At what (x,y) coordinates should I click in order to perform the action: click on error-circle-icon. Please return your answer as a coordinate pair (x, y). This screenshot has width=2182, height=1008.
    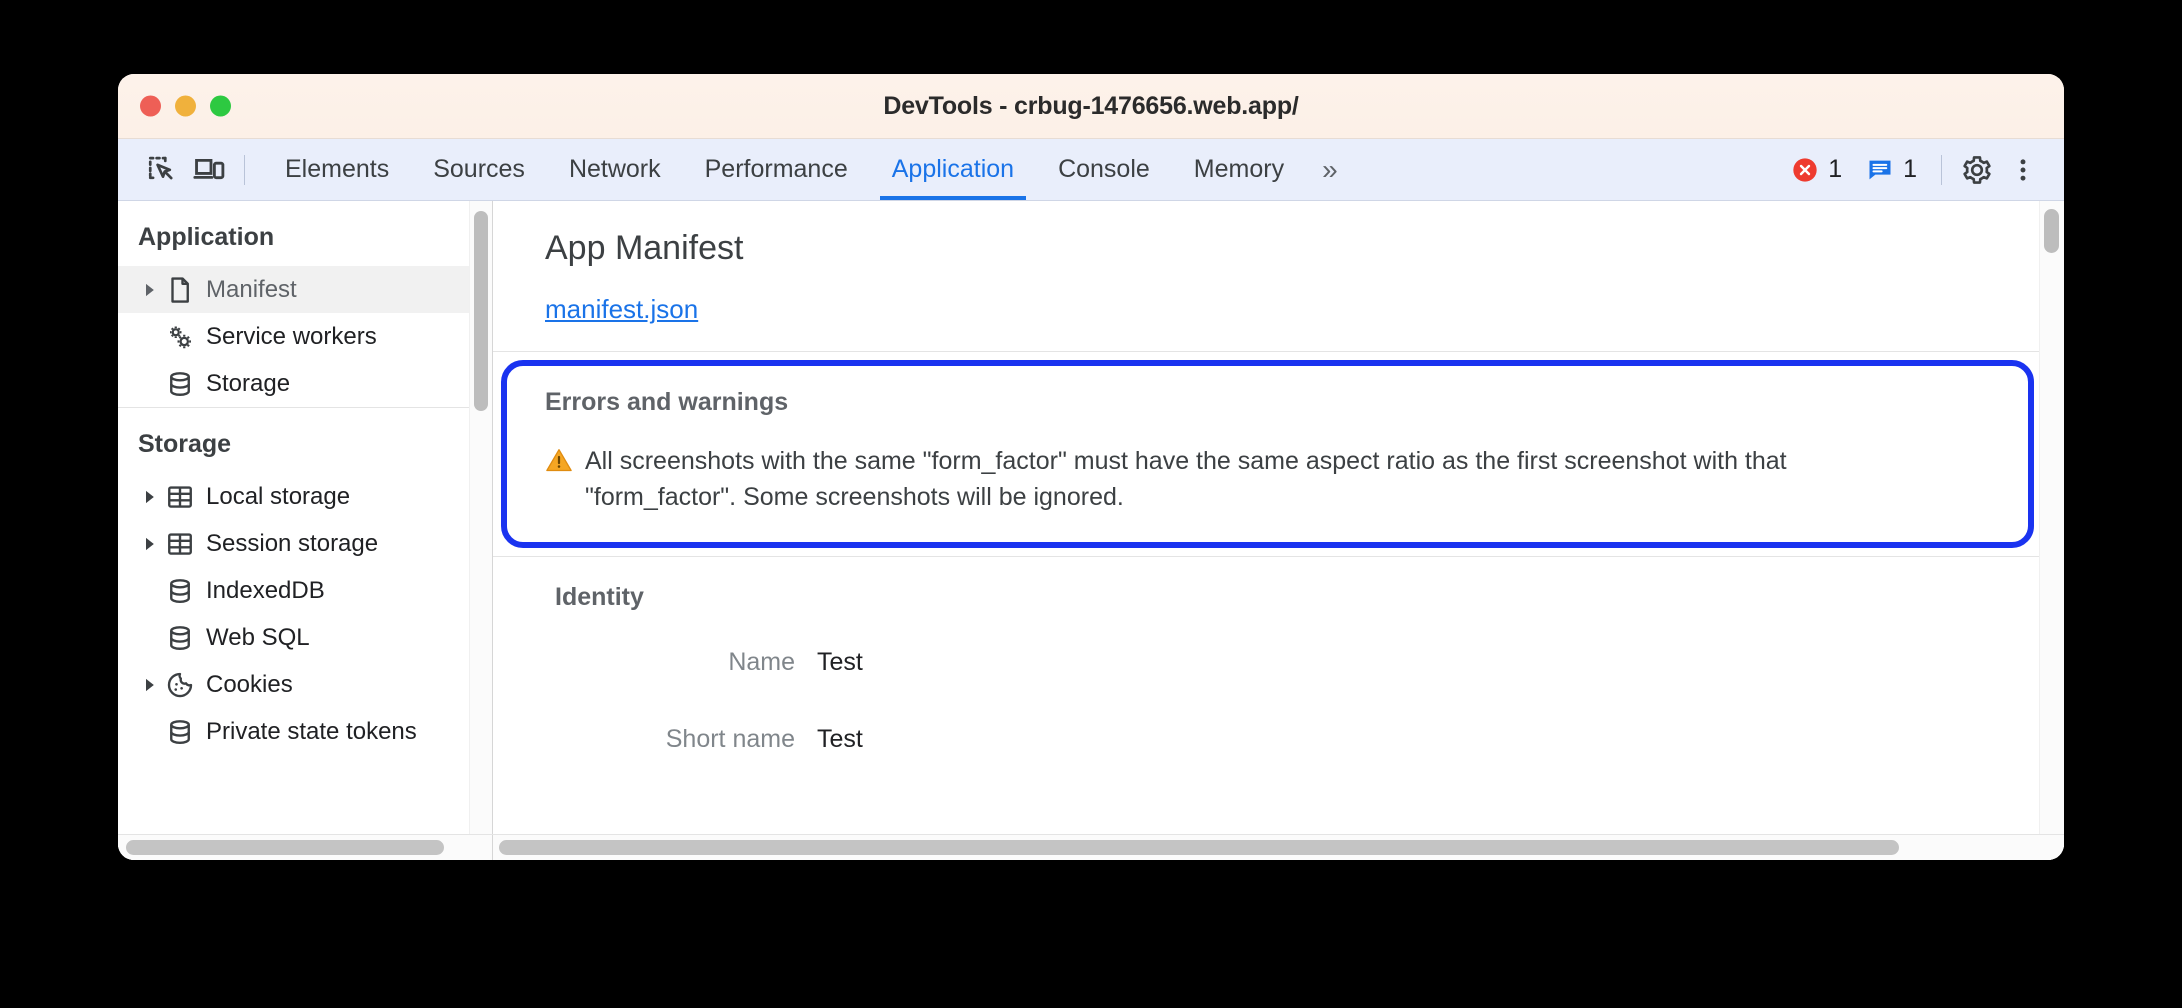
    Looking at the image, I should click on (1805, 169).